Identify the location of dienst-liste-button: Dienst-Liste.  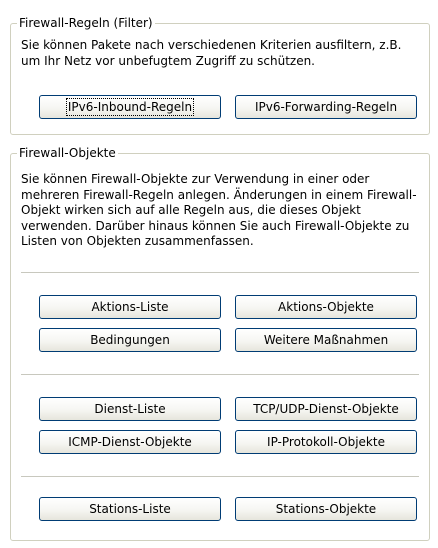
(130, 409).